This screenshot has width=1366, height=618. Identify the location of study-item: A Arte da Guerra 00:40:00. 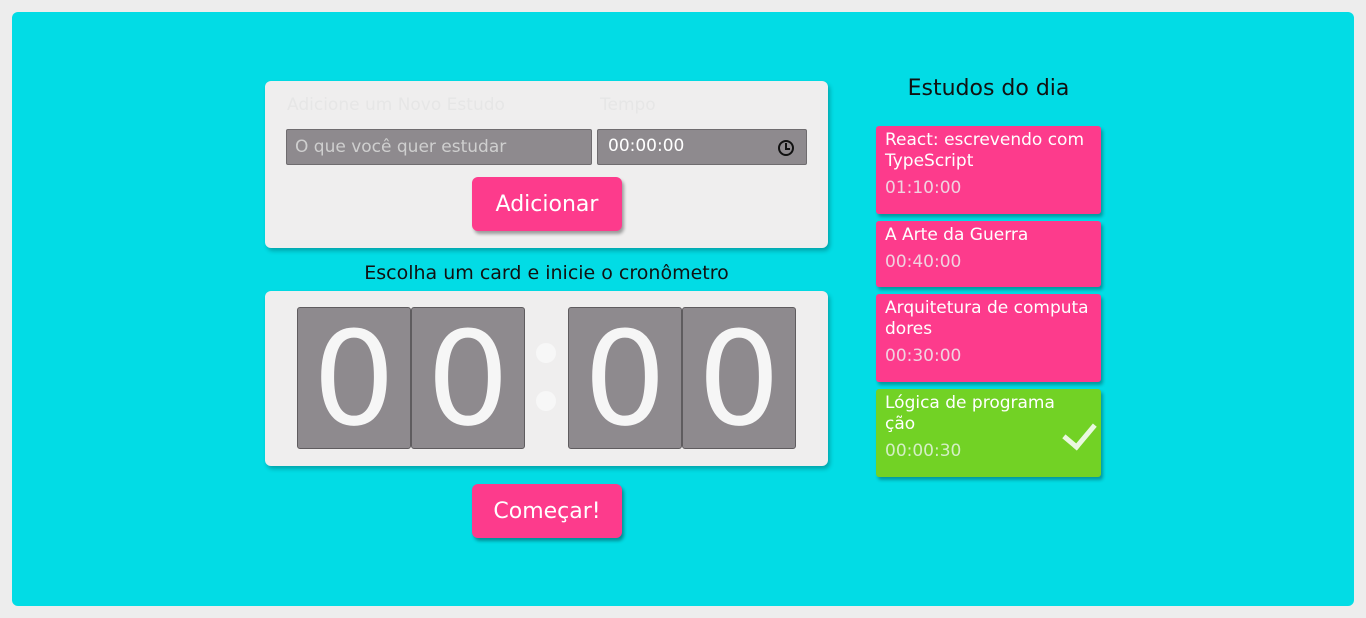
(988, 254).